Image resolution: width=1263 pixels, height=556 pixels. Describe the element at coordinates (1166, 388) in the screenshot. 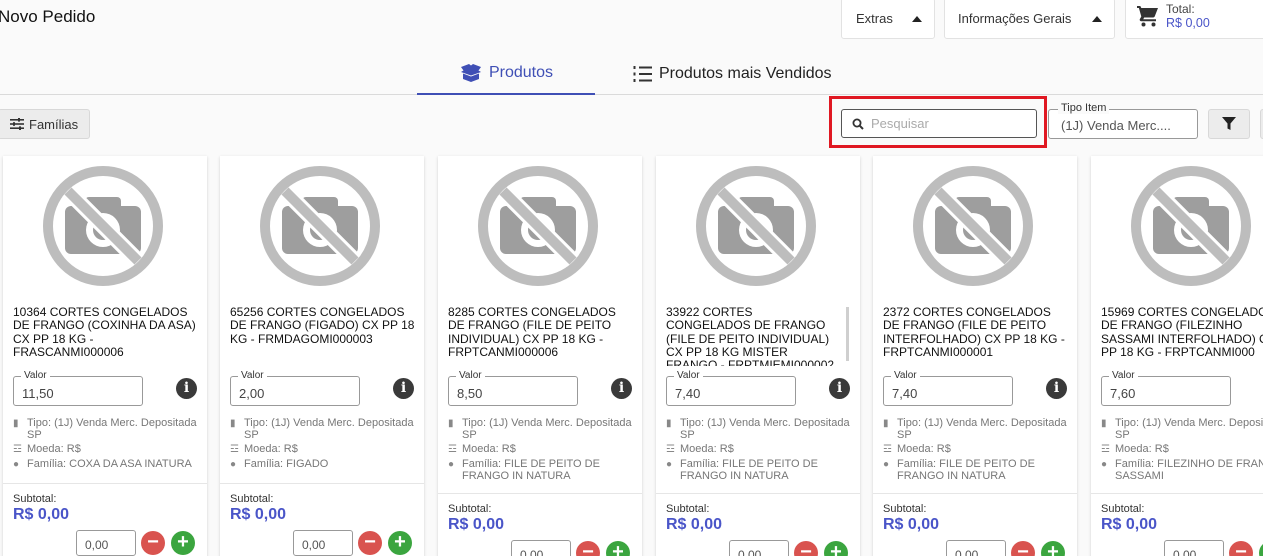

I see `valor-field: Valor 7,60` at that location.